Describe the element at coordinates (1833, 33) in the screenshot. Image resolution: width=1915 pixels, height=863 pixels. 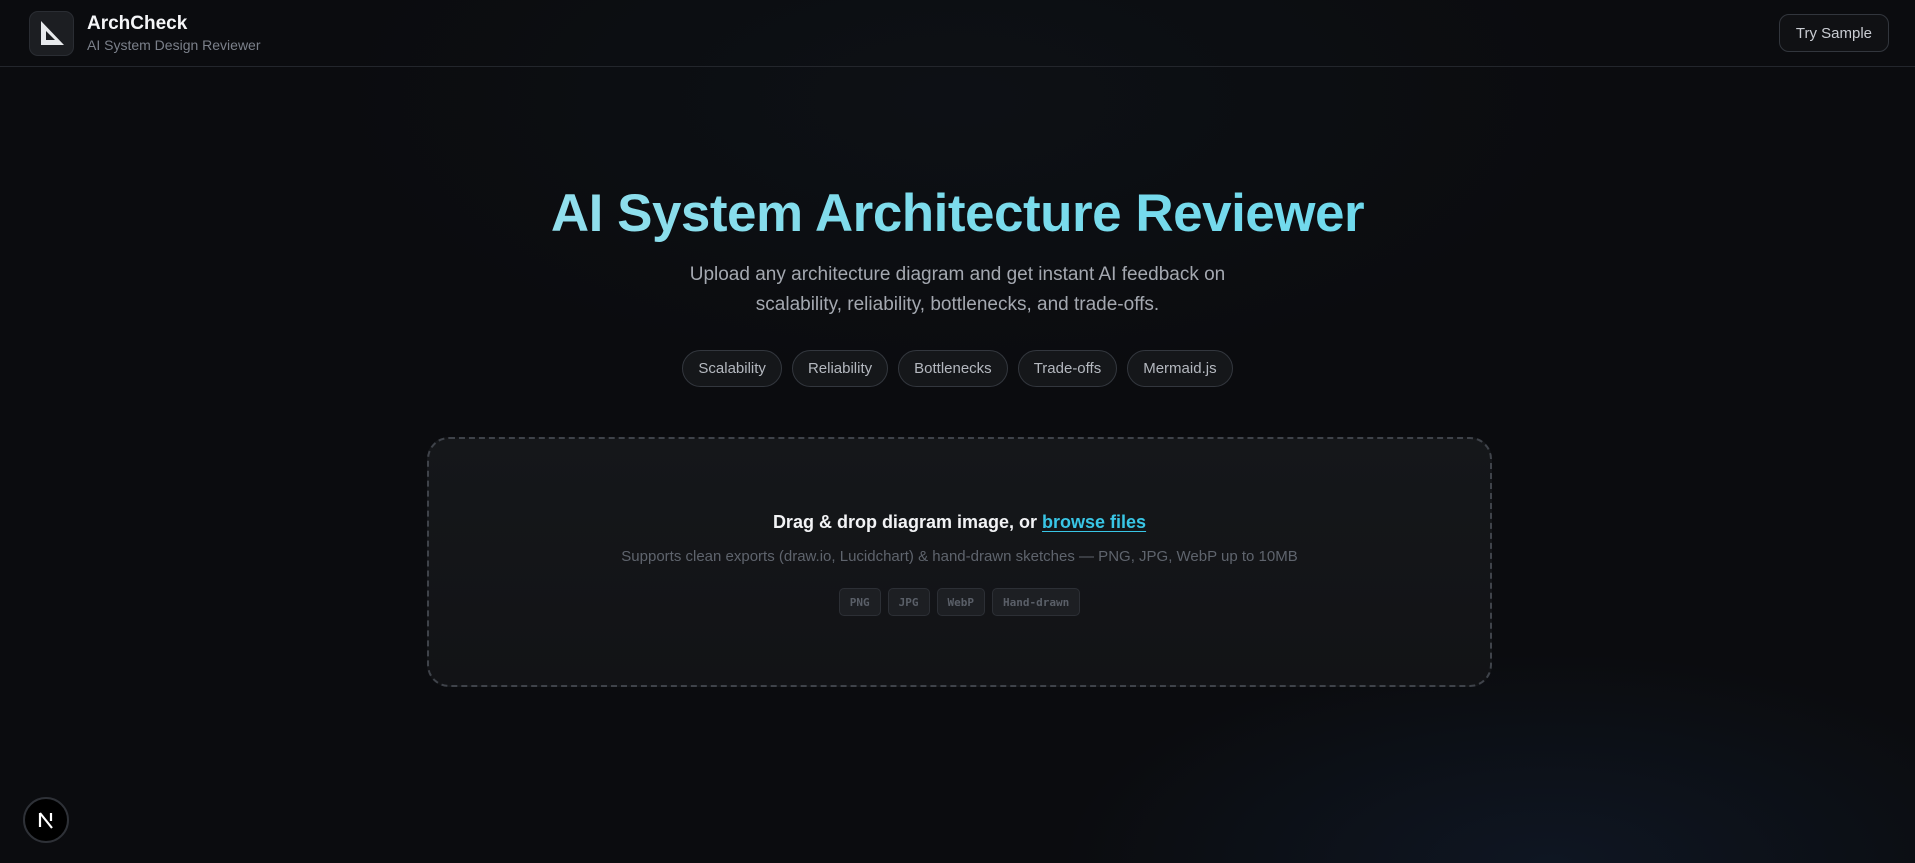
I see `try-sample-button: Try Sample` at that location.